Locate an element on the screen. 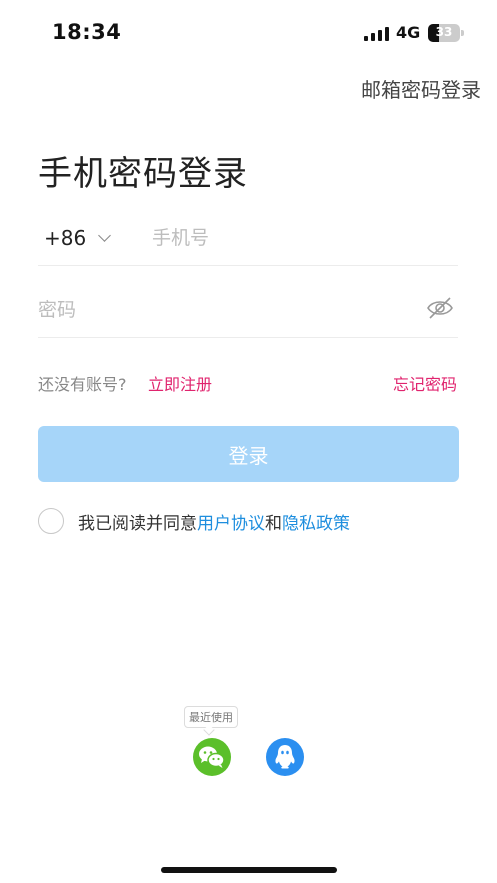 The image size is (497, 883). status-bar: 18:34 4G 33 is located at coordinates (248, 30).